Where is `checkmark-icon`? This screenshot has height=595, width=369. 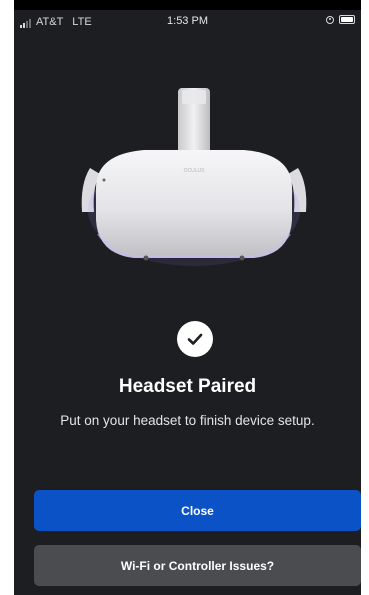 checkmark-icon is located at coordinates (195, 339).